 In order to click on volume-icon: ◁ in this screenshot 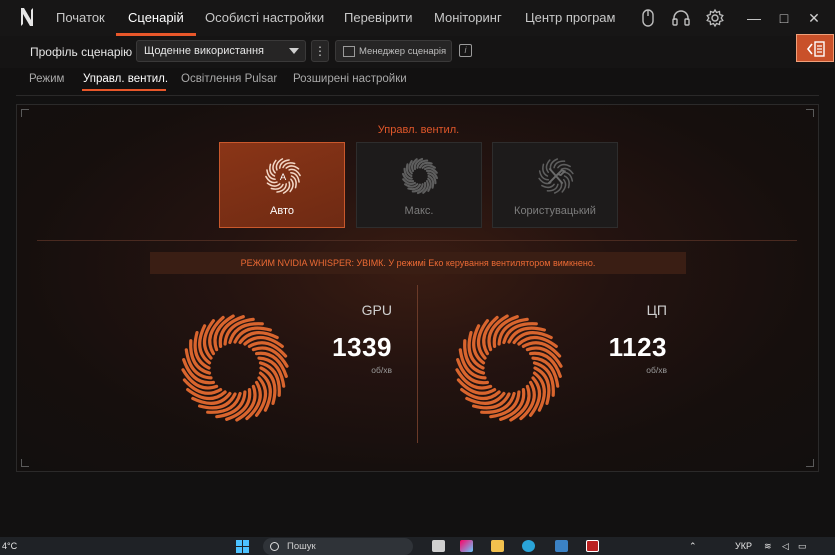, I will do `click(785, 546)`.